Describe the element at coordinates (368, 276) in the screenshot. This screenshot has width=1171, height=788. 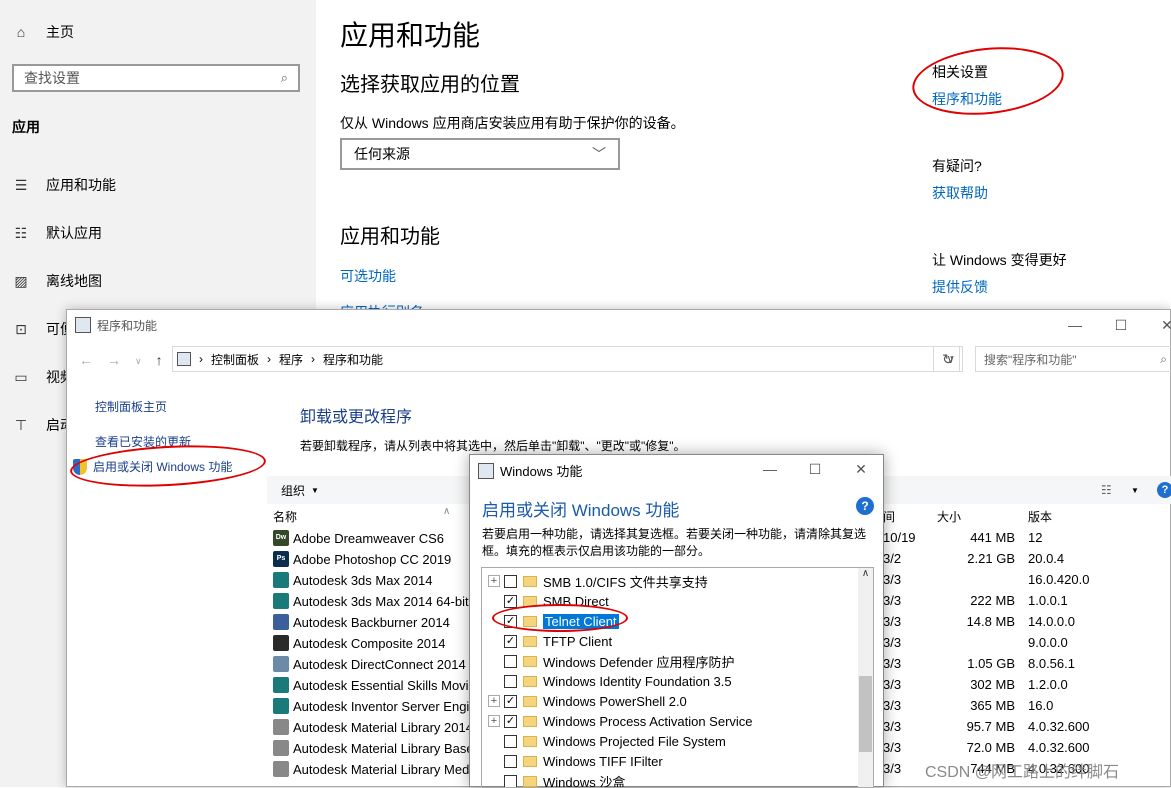
I see `optional-features-link: 可选功能` at that location.